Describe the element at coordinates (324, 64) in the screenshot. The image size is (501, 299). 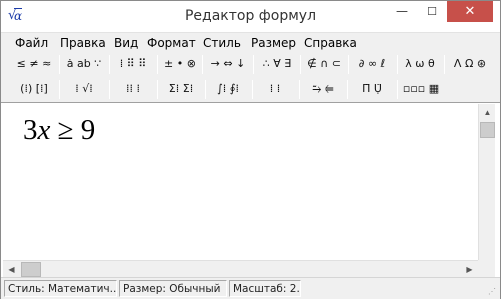
I see `set-theory-palette-button: ∉ ∩ ⊂` at that location.